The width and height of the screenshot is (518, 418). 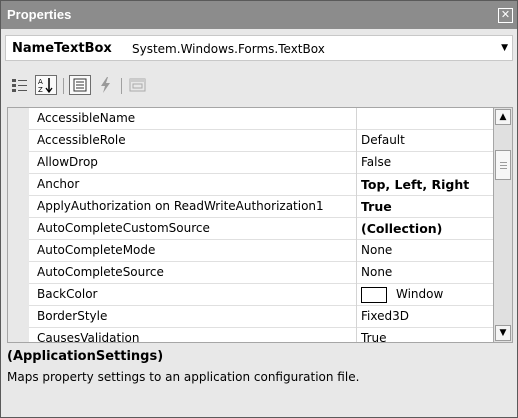 I want to click on description-title: (ApplicationSettings), so click(x=85, y=356).